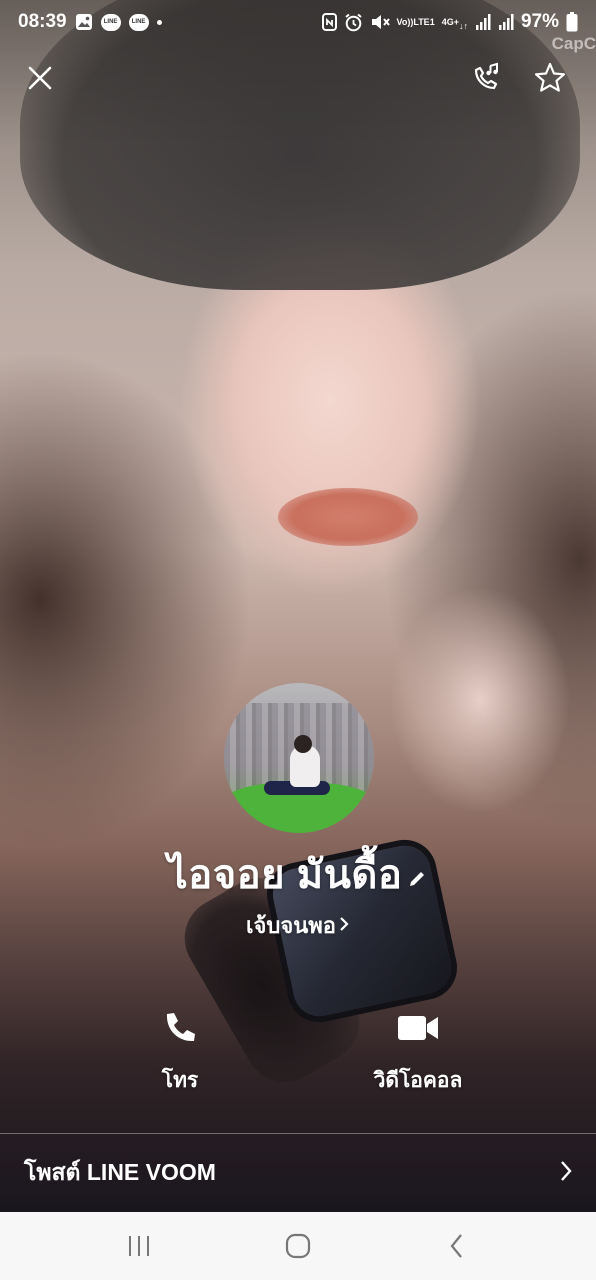 The image size is (596, 1280). What do you see at coordinates (380, 22) in the screenshot?
I see `mute-icon` at bounding box center [380, 22].